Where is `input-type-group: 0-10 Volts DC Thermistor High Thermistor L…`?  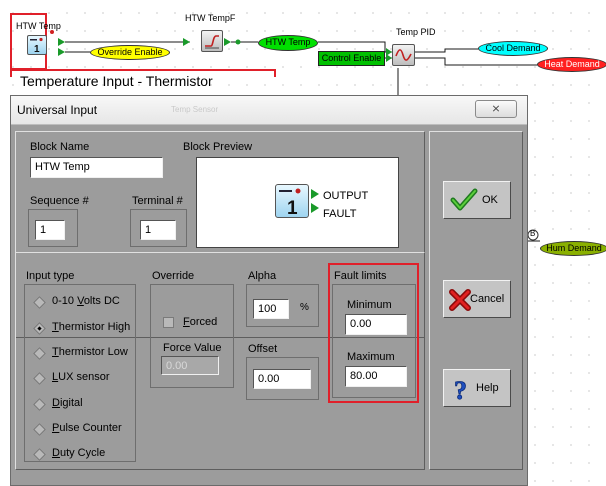 input-type-group: 0-10 Volts DC Thermistor High Thermistor L… is located at coordinates (80, 373).